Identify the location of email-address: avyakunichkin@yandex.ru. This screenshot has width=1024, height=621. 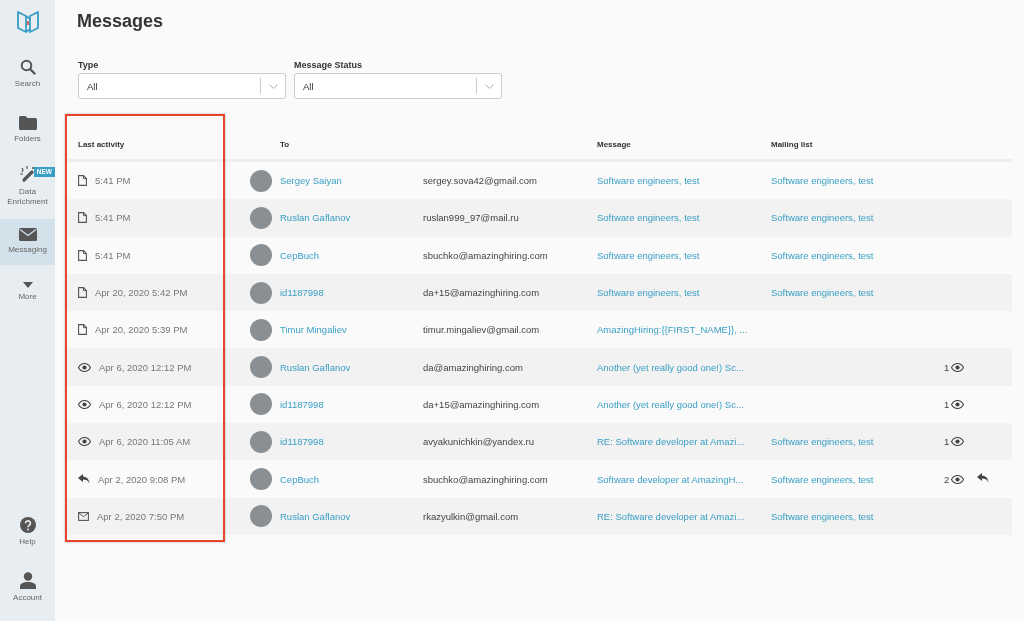
(479, 442).